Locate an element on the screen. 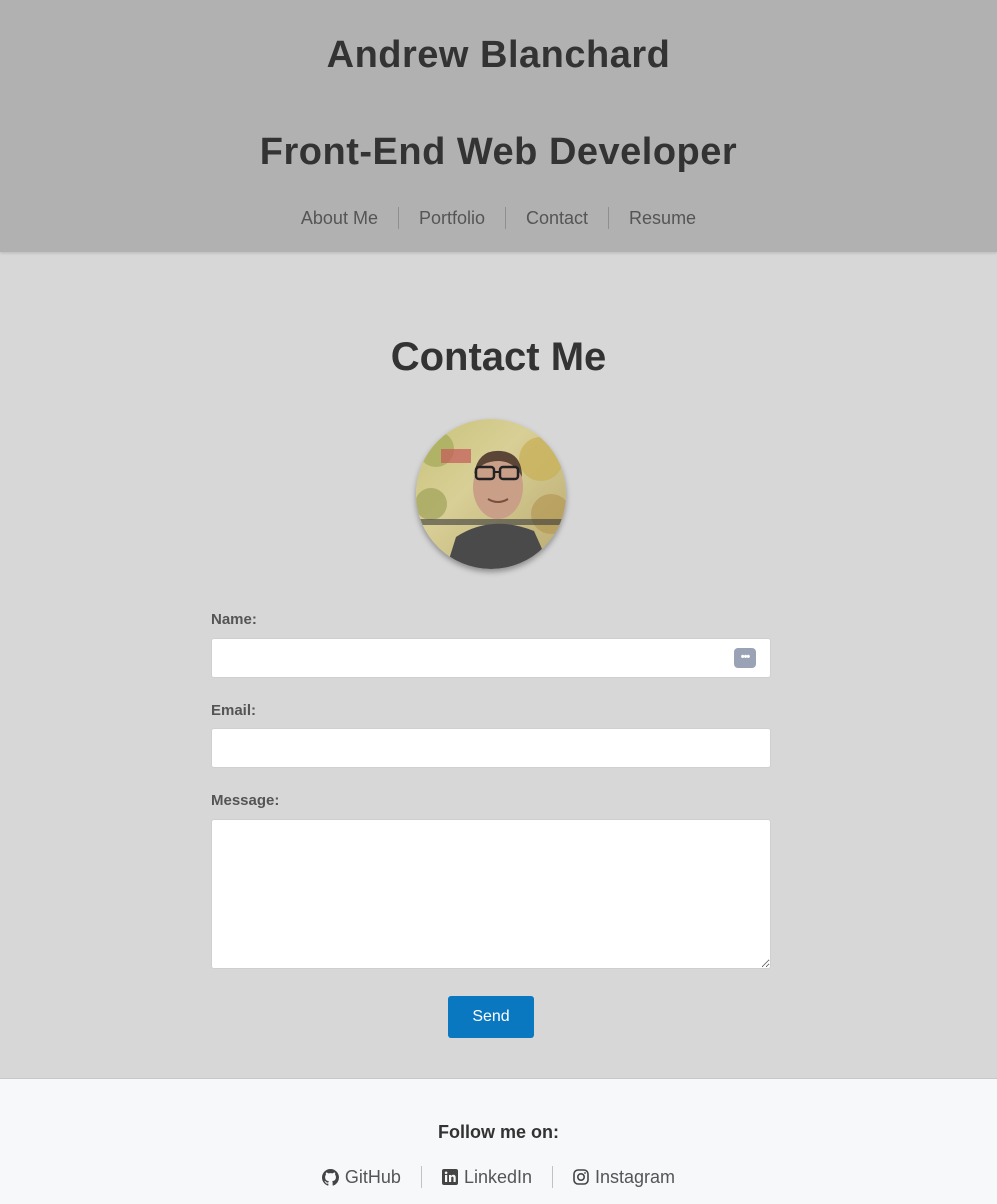 The width and height of the screenshot is (997, 1204). instagram-label: Instagram is located at coordinates (635, 1177).